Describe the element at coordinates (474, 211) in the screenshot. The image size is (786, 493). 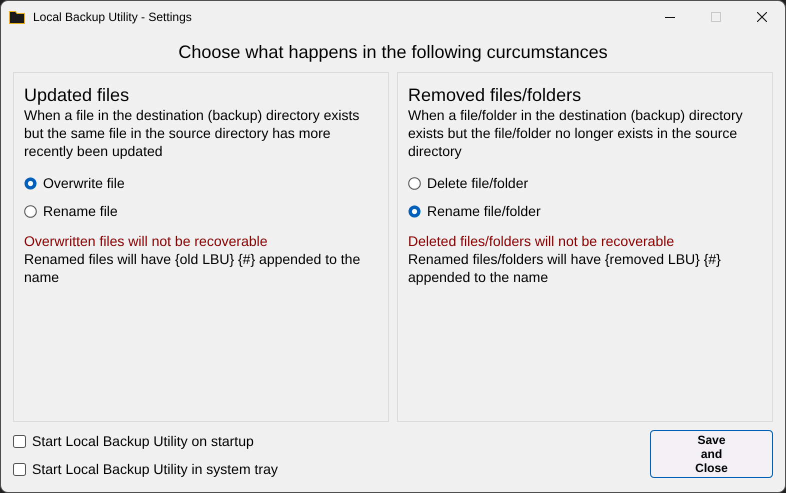
I see `radio-option: Rename file/folder` at that location.